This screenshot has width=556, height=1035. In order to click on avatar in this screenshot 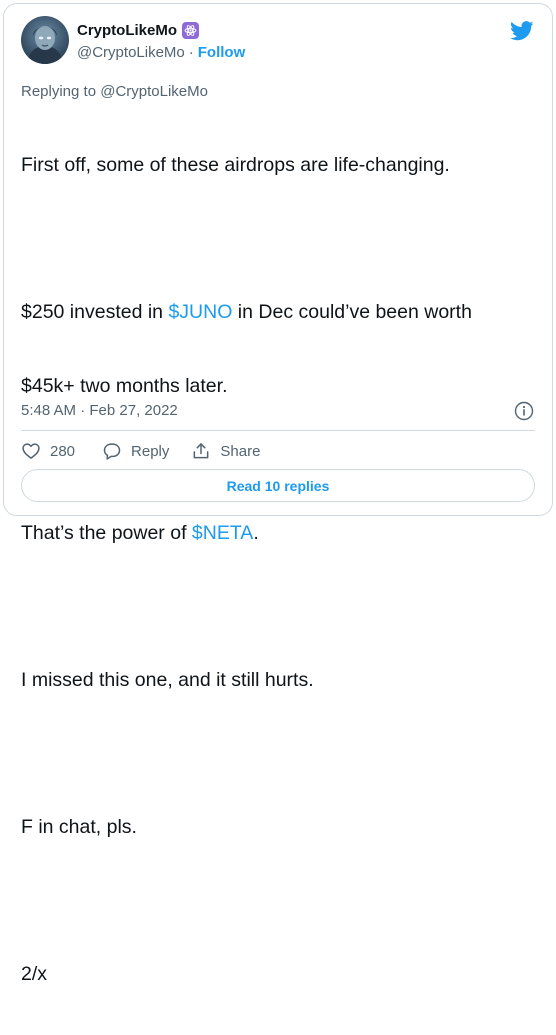, I will do `click(45, 40)`.